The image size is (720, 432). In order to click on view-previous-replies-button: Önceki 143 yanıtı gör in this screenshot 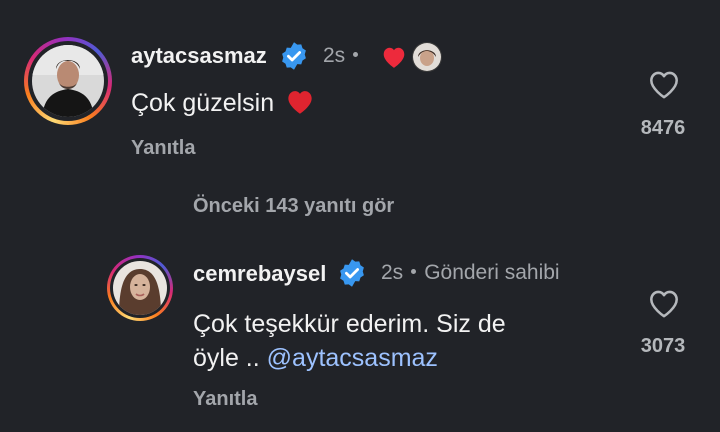, I will do `click(293, 206)`.